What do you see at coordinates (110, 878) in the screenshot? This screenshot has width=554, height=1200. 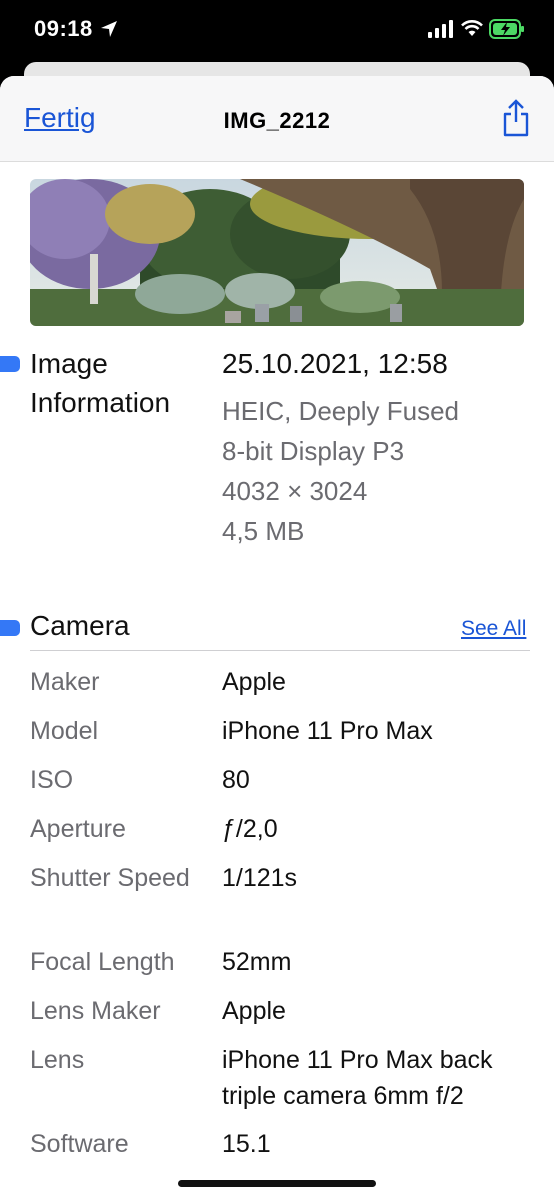 I see `camera-detail-label: Shutter Speed` at bounding box center [110, 878].